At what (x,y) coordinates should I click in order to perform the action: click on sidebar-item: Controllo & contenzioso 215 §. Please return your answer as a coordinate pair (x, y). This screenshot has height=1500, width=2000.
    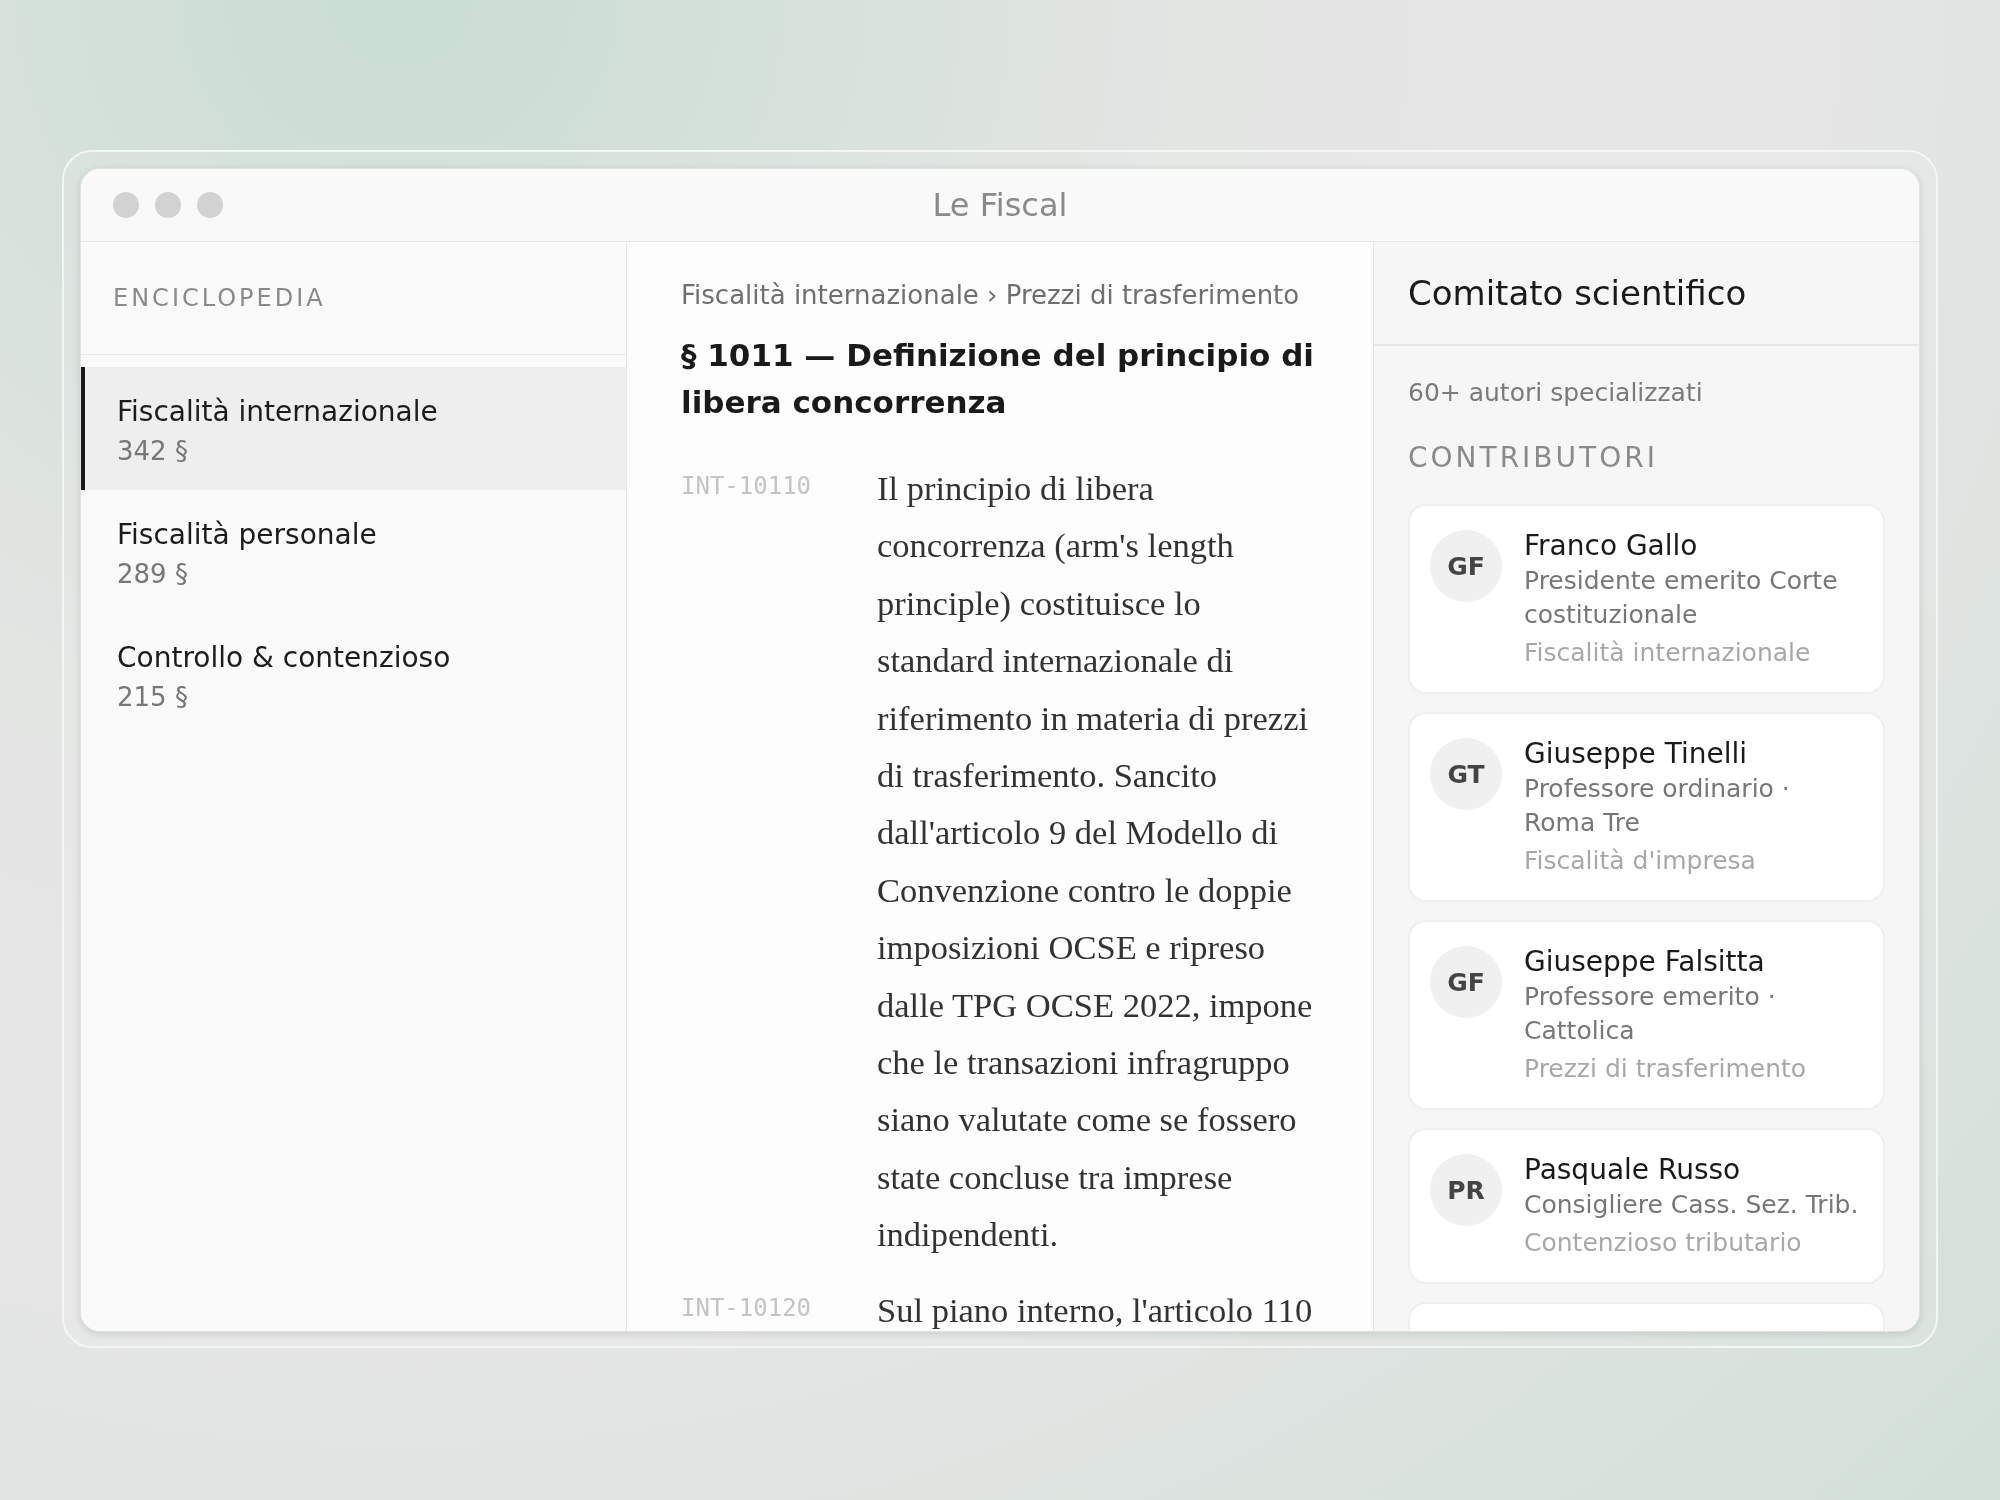
    Looking at the image, I should click on (353, 674).